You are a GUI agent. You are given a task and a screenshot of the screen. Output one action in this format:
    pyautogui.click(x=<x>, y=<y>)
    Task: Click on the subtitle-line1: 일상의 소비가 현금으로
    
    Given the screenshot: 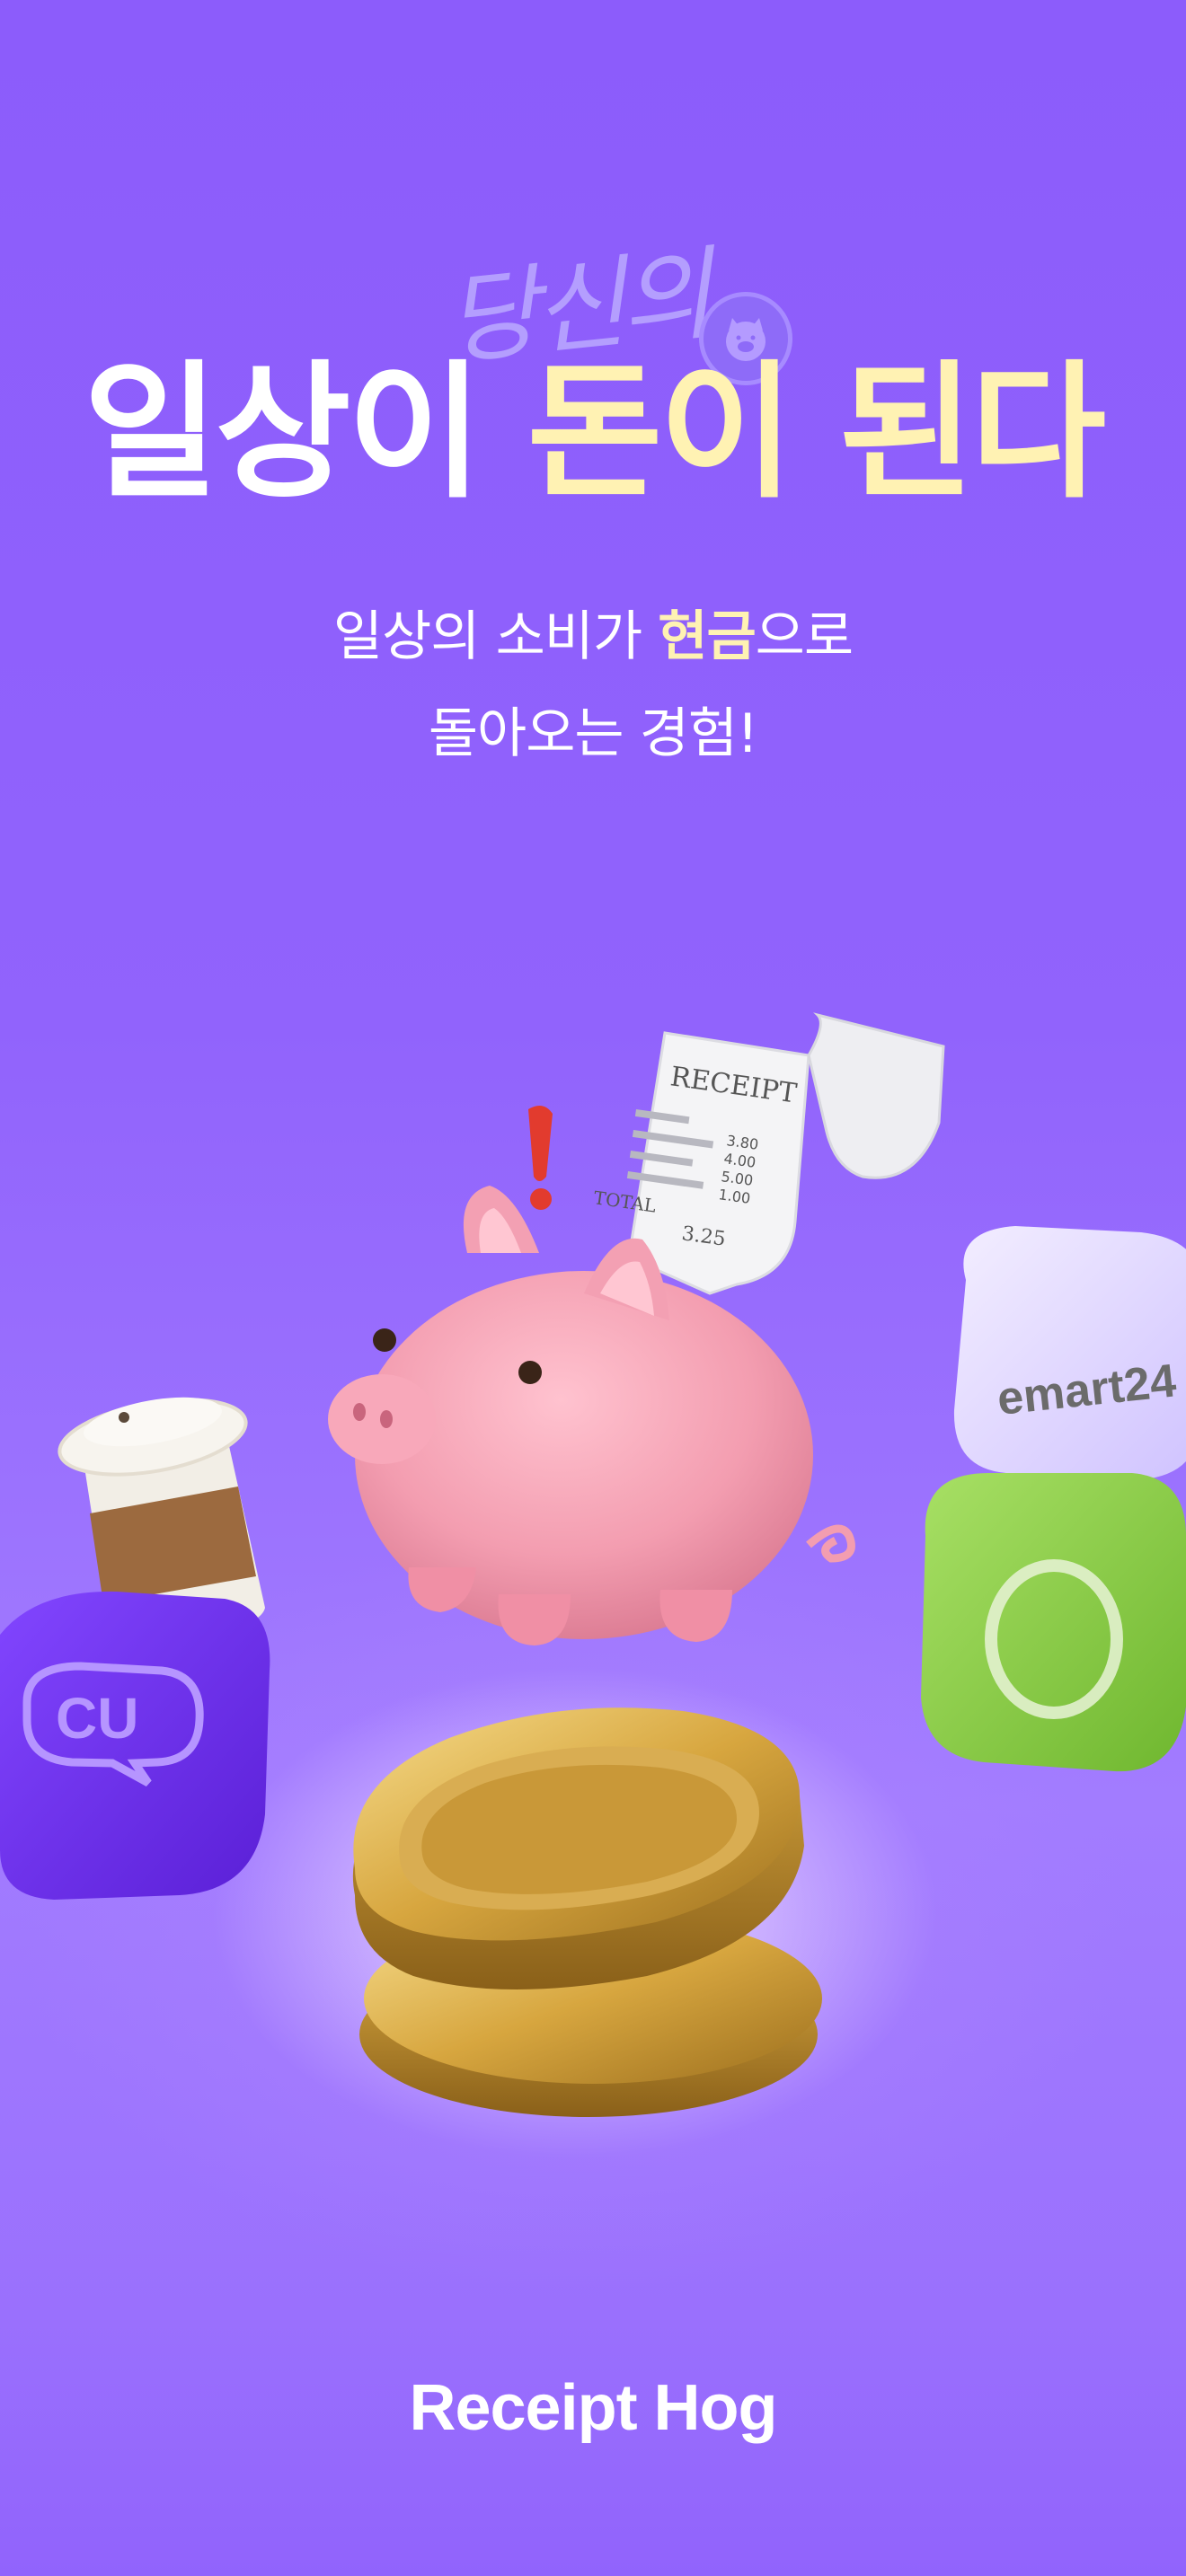 What is the action you would take?
    pyautogui.click(x=593, y=632)
    